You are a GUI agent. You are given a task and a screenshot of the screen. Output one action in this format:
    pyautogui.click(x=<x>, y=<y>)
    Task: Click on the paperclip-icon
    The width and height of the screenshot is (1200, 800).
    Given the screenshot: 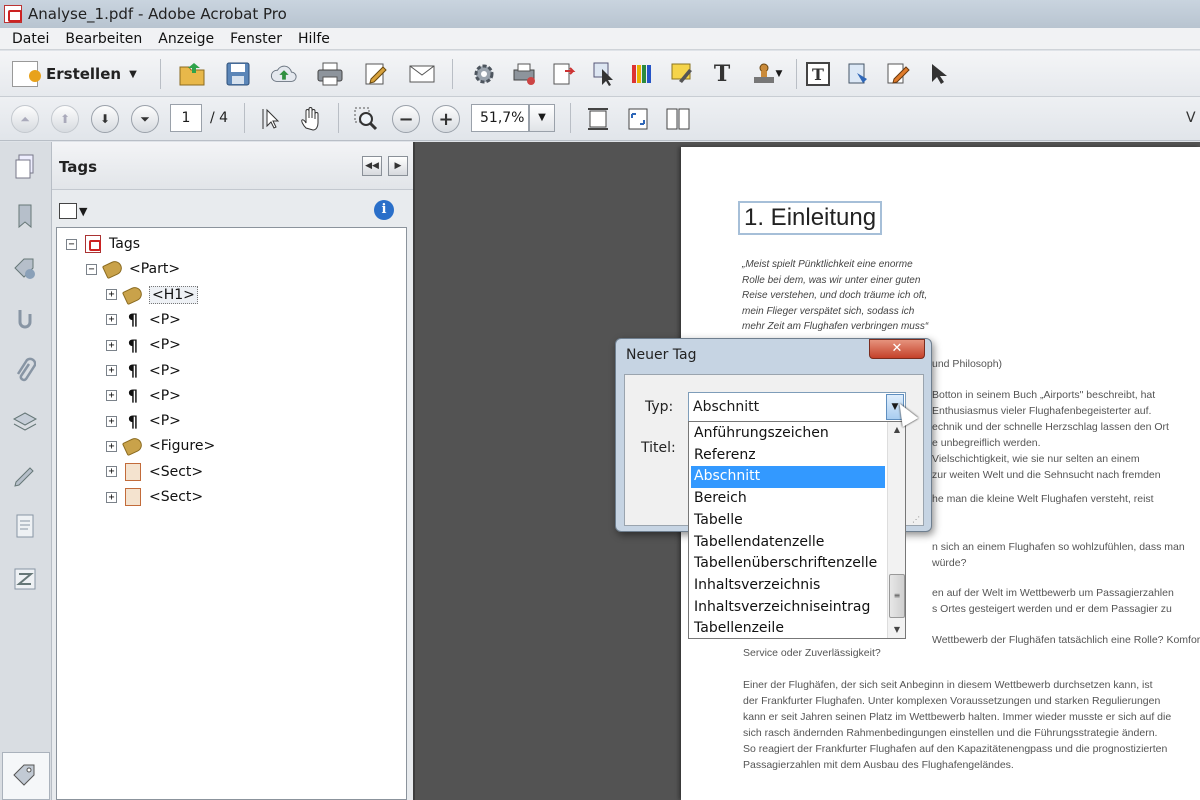 What is the action you would take?
    pyautogui.click(x=25, y=371)
    